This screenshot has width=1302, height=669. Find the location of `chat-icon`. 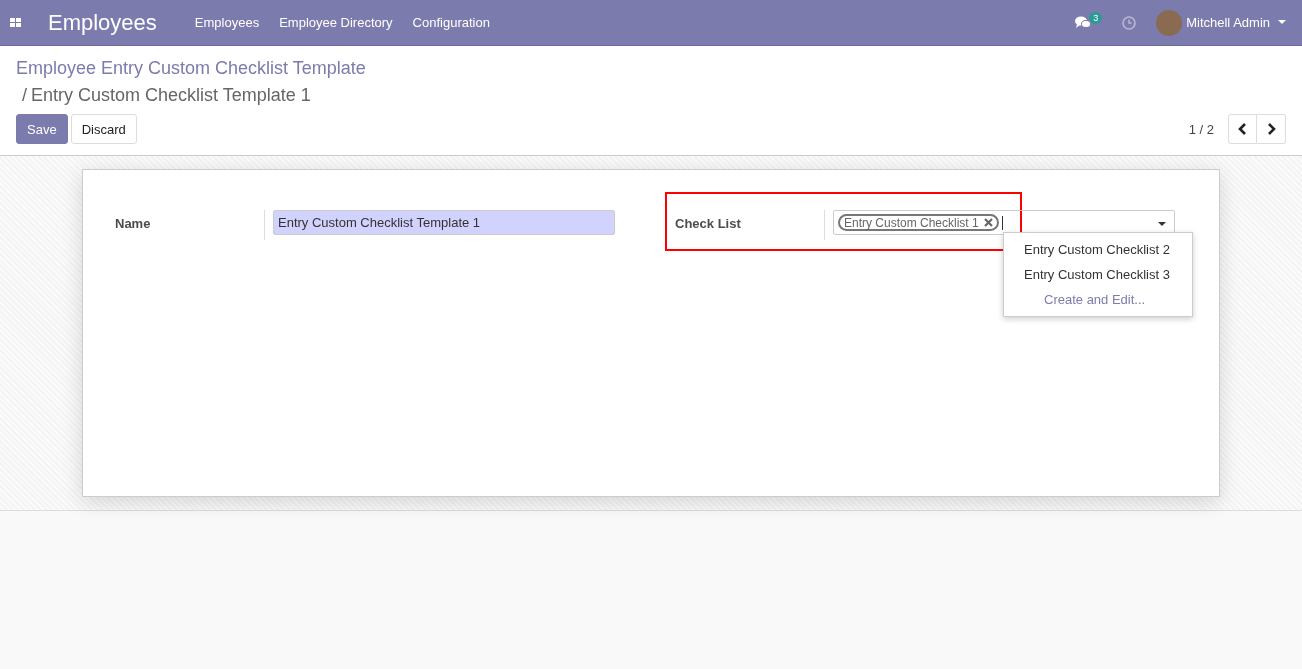

chat-icon is located at coordinates (1083, 22).